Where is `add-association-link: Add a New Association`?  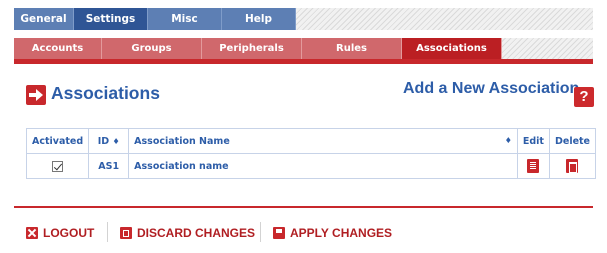 add-association-link: Add a New Association is located at coordinates (491, 89).